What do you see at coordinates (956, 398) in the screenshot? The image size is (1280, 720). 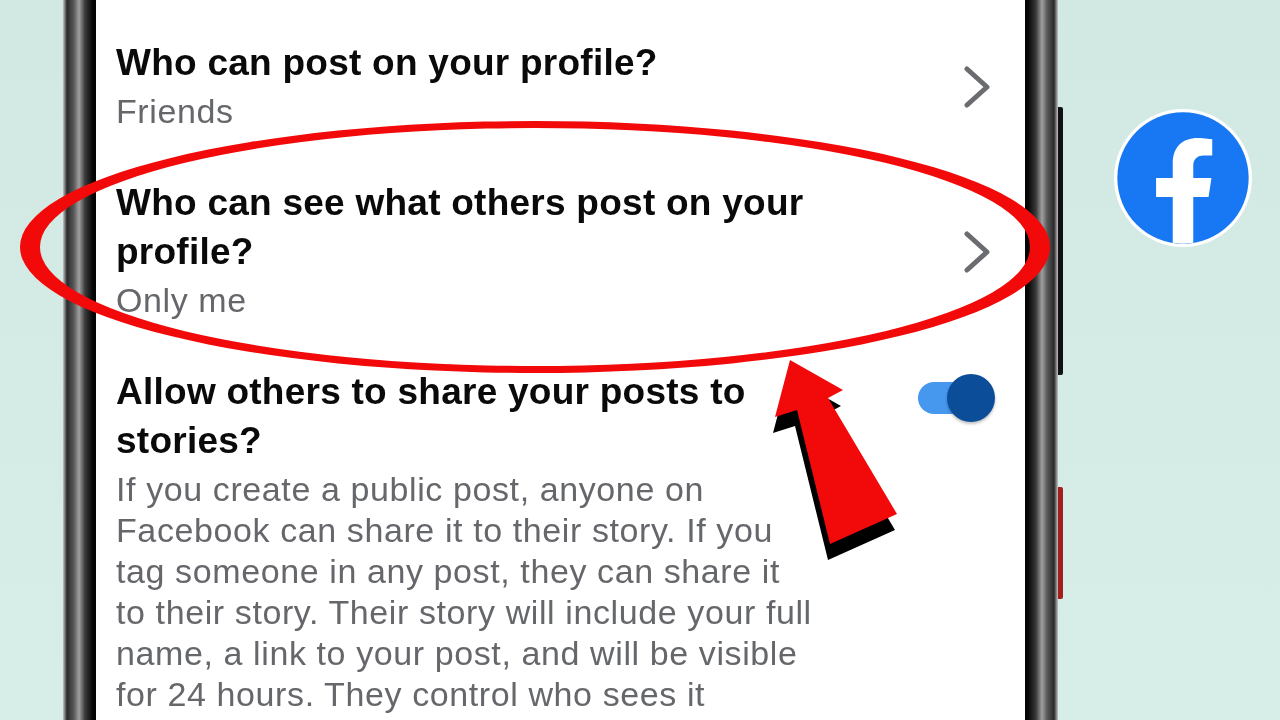 I see `toggle-switch` at bounding box center [956, 398].